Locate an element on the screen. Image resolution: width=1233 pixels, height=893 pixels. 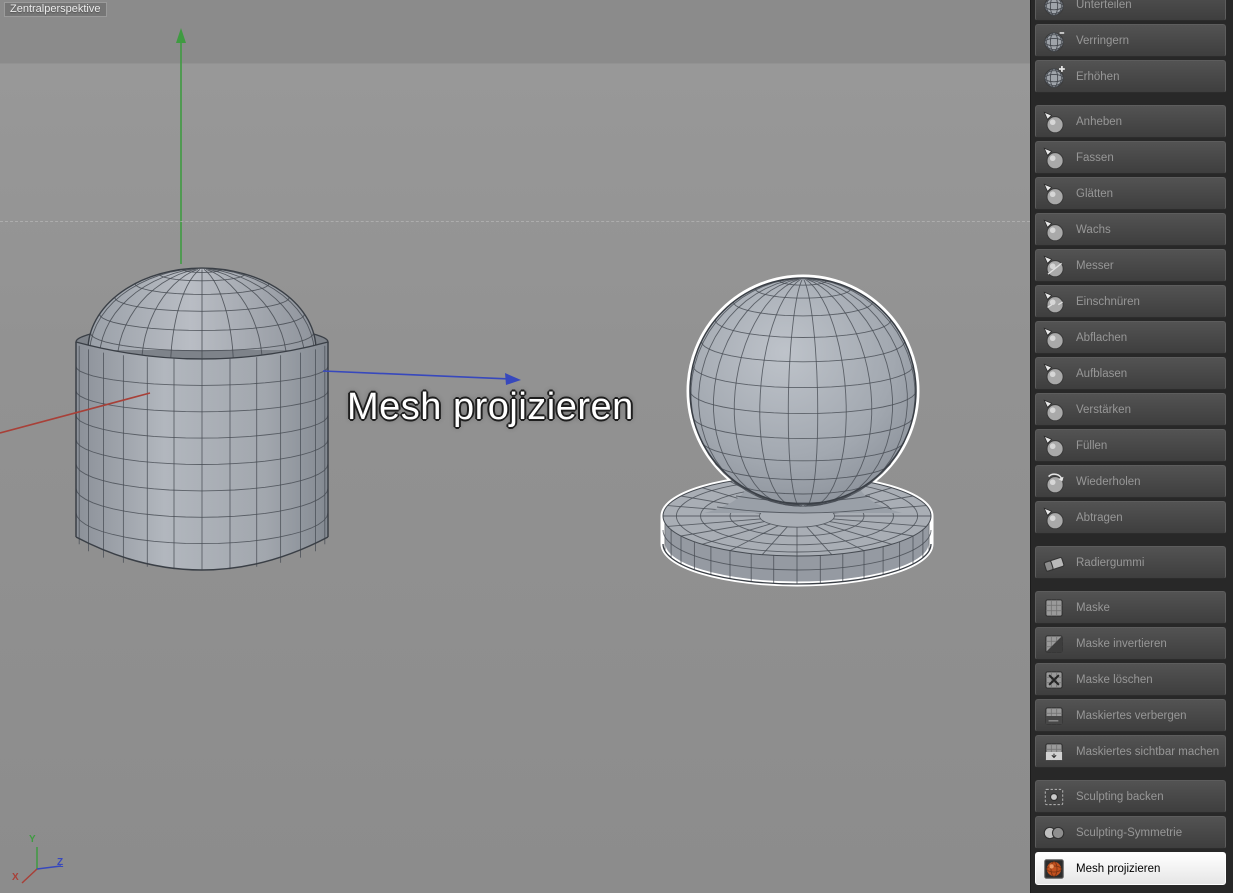
symmetry-icon is located at coordinates (1054, 833).